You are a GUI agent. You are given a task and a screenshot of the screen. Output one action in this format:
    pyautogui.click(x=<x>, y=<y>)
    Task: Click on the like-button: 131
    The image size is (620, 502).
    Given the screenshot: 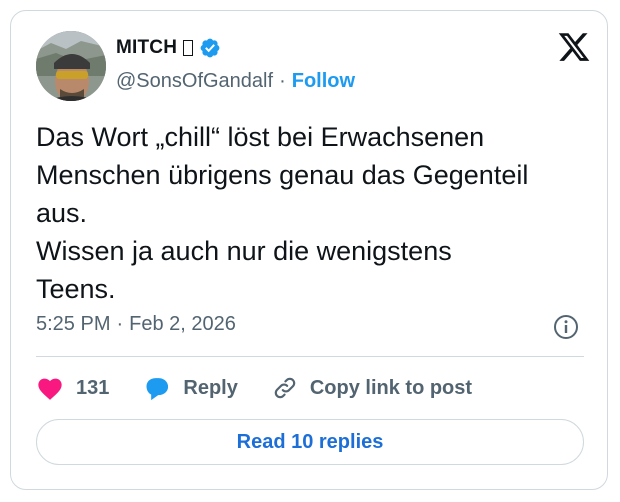 What is the action you would take?
    pyautogui.click(x=72, y=388)
    